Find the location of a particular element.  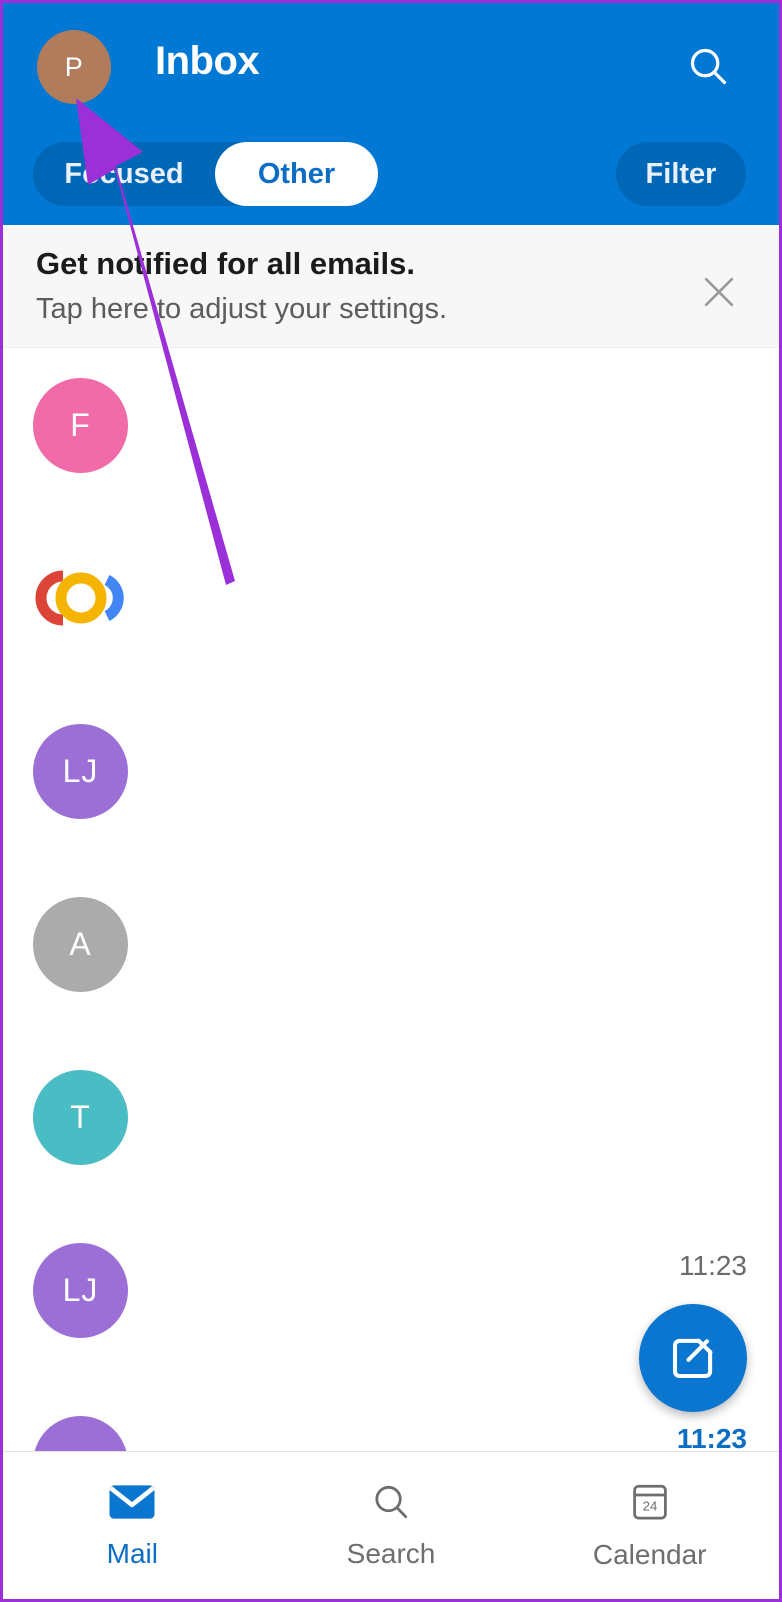

compose-icon is located at coordinates (692, 1358).